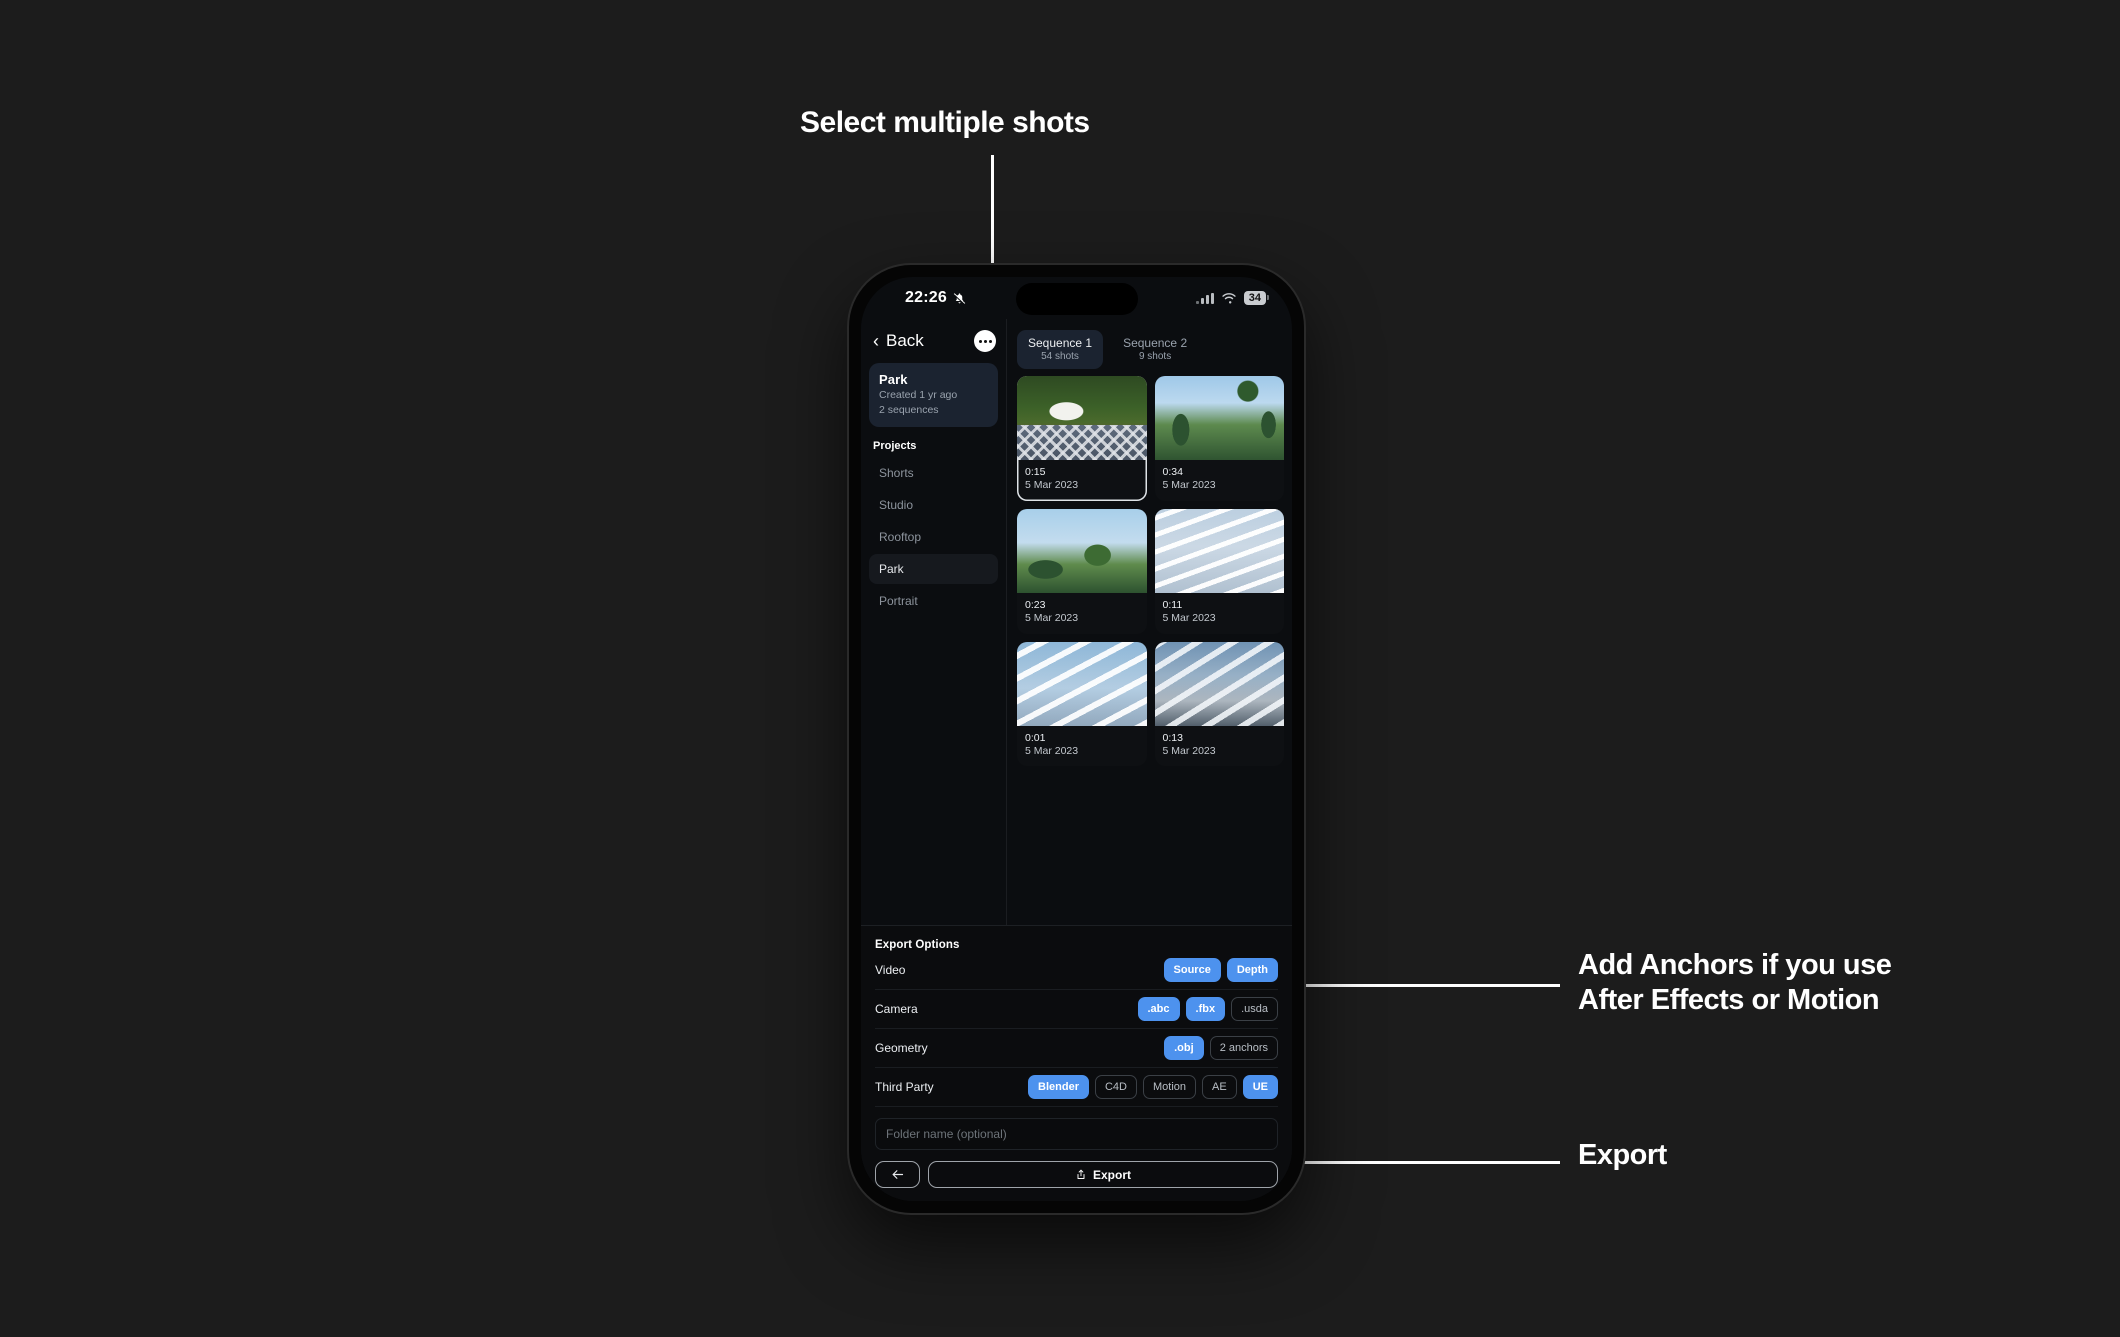 This screenshot has width=2120, height=1337. I want to click on shot-duration: 0:23, so click(1035, 604).